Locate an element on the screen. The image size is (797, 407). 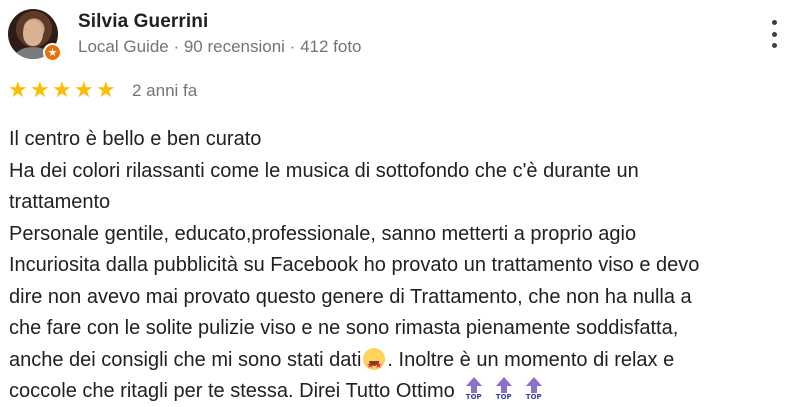
star-struck-emoji-icon is located at coordinates (374, 364).